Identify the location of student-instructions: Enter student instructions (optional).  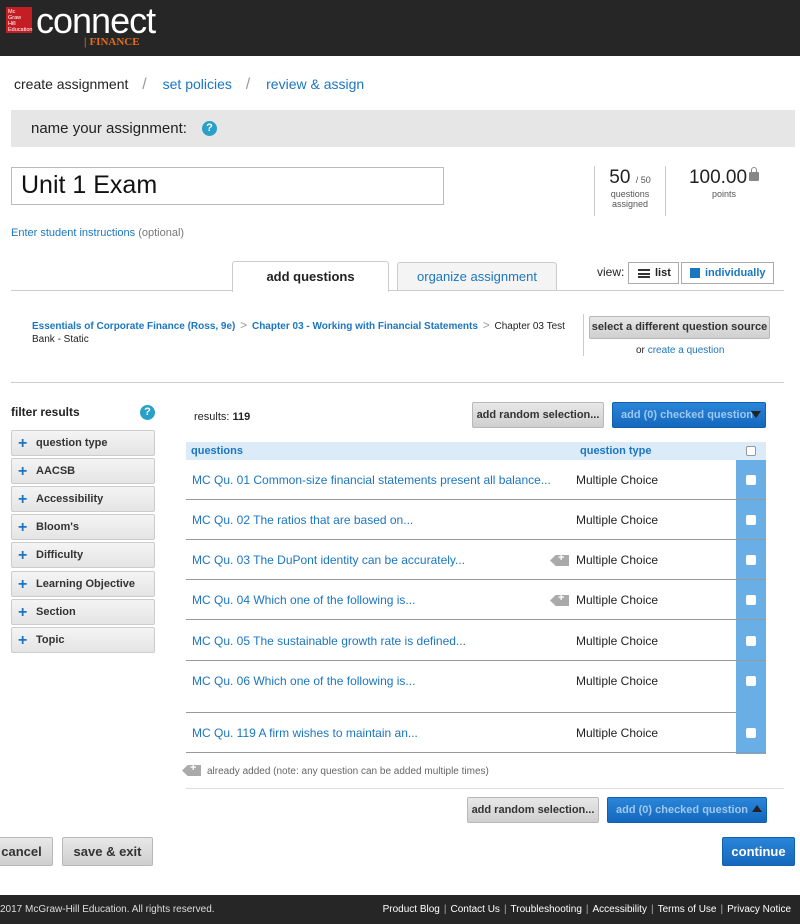
(97, 233).